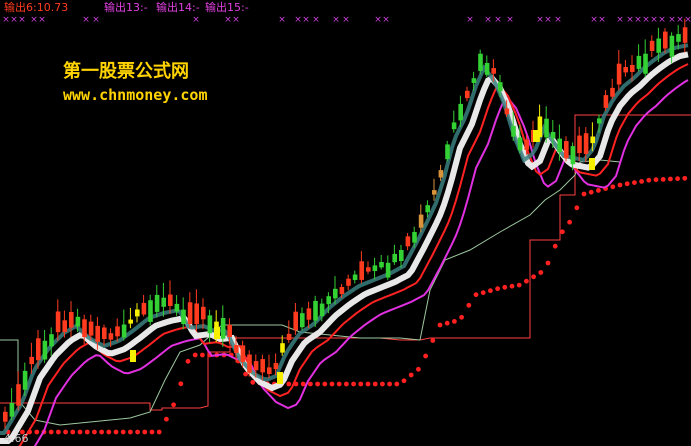 This screenshot has height=446, width=691. I want to click on output6-label: 输出6:10.73, so click(36, 7).